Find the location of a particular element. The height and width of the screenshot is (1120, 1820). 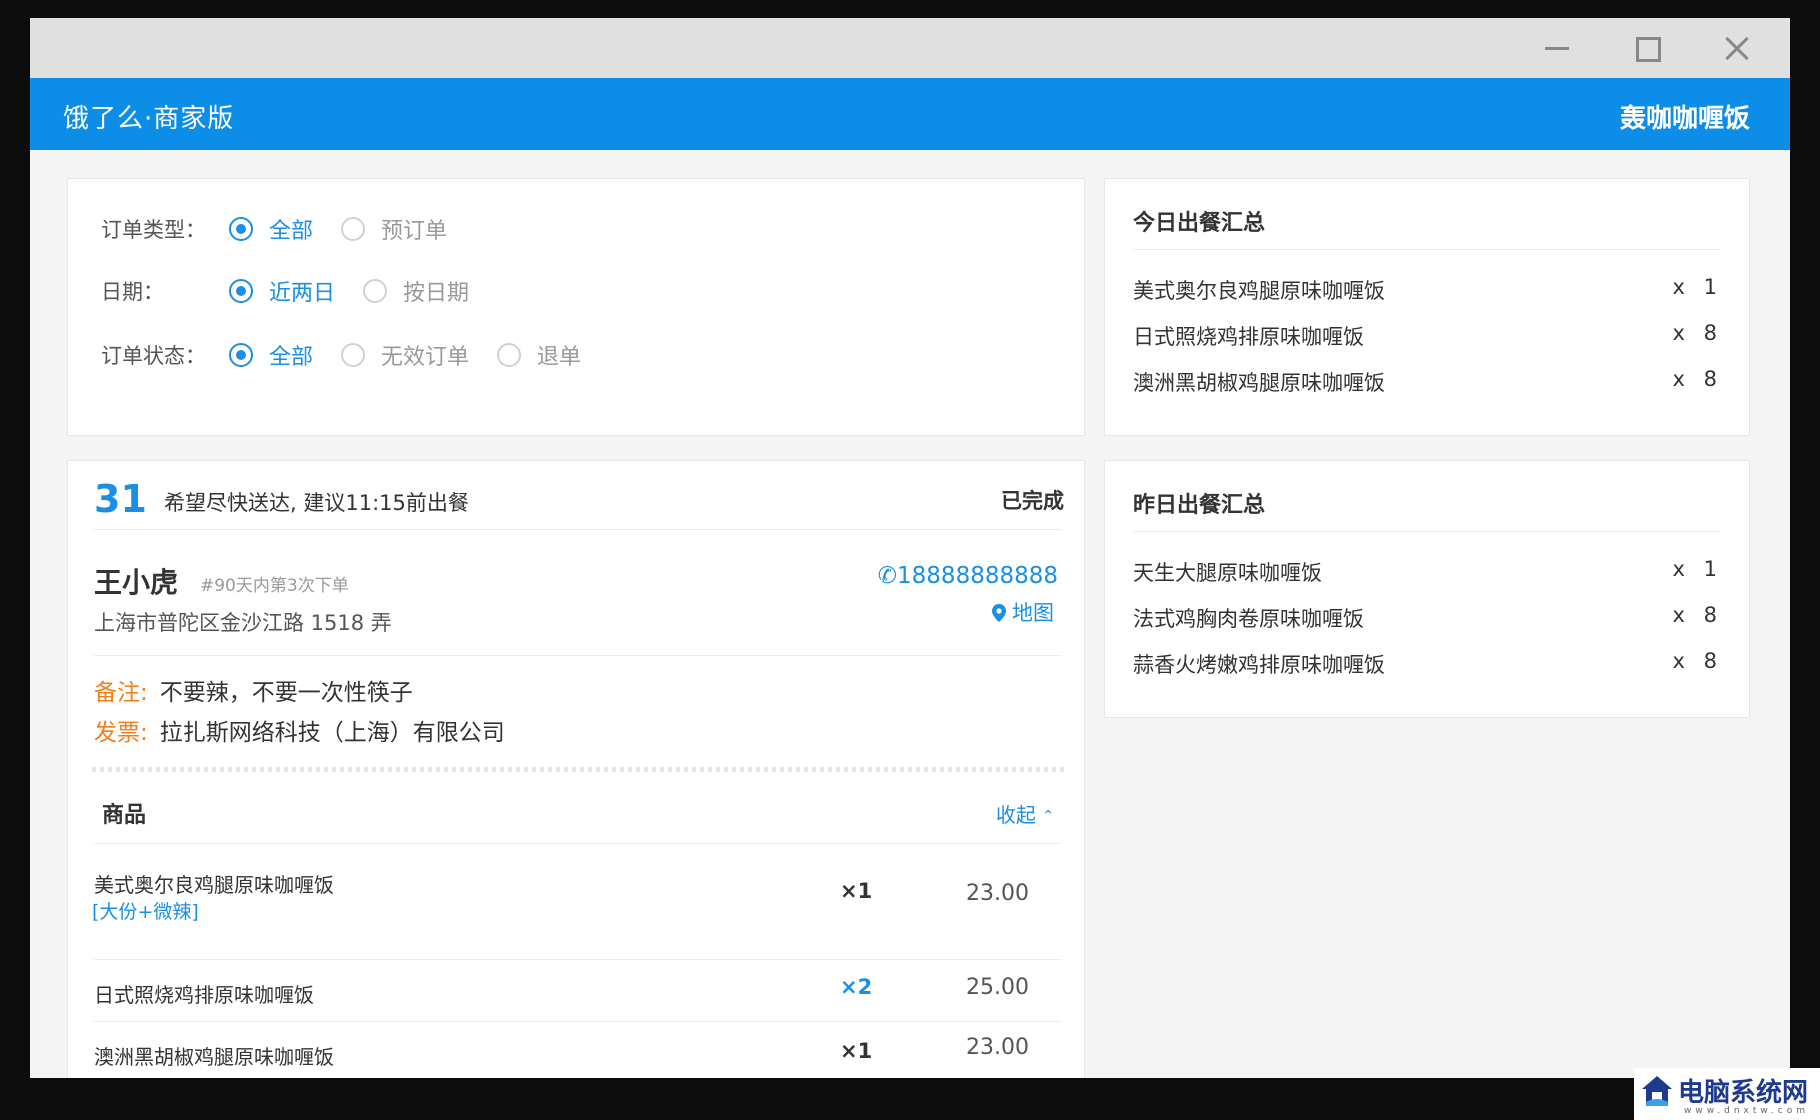

summary-item: 天生大腿原味咖喱饭 x 1 is located at coordinates (1428, 573).